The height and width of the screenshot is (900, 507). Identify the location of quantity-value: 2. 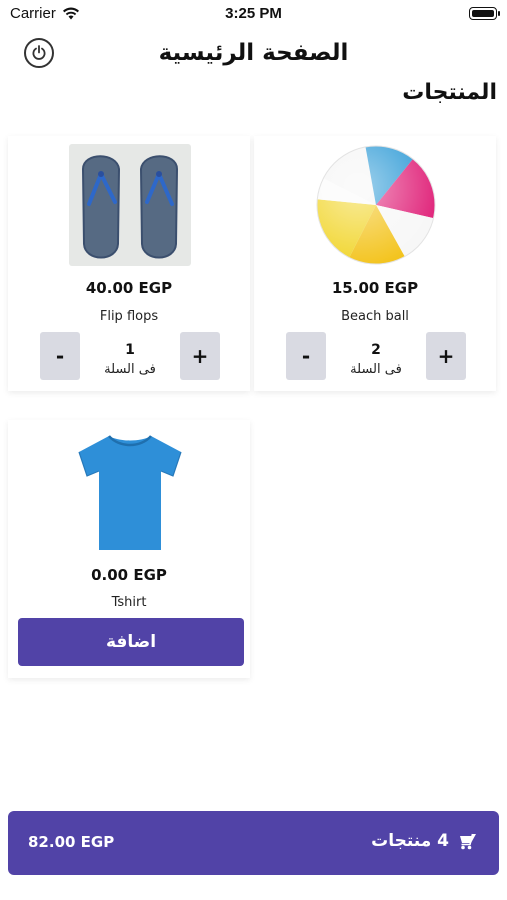
(376, 350).